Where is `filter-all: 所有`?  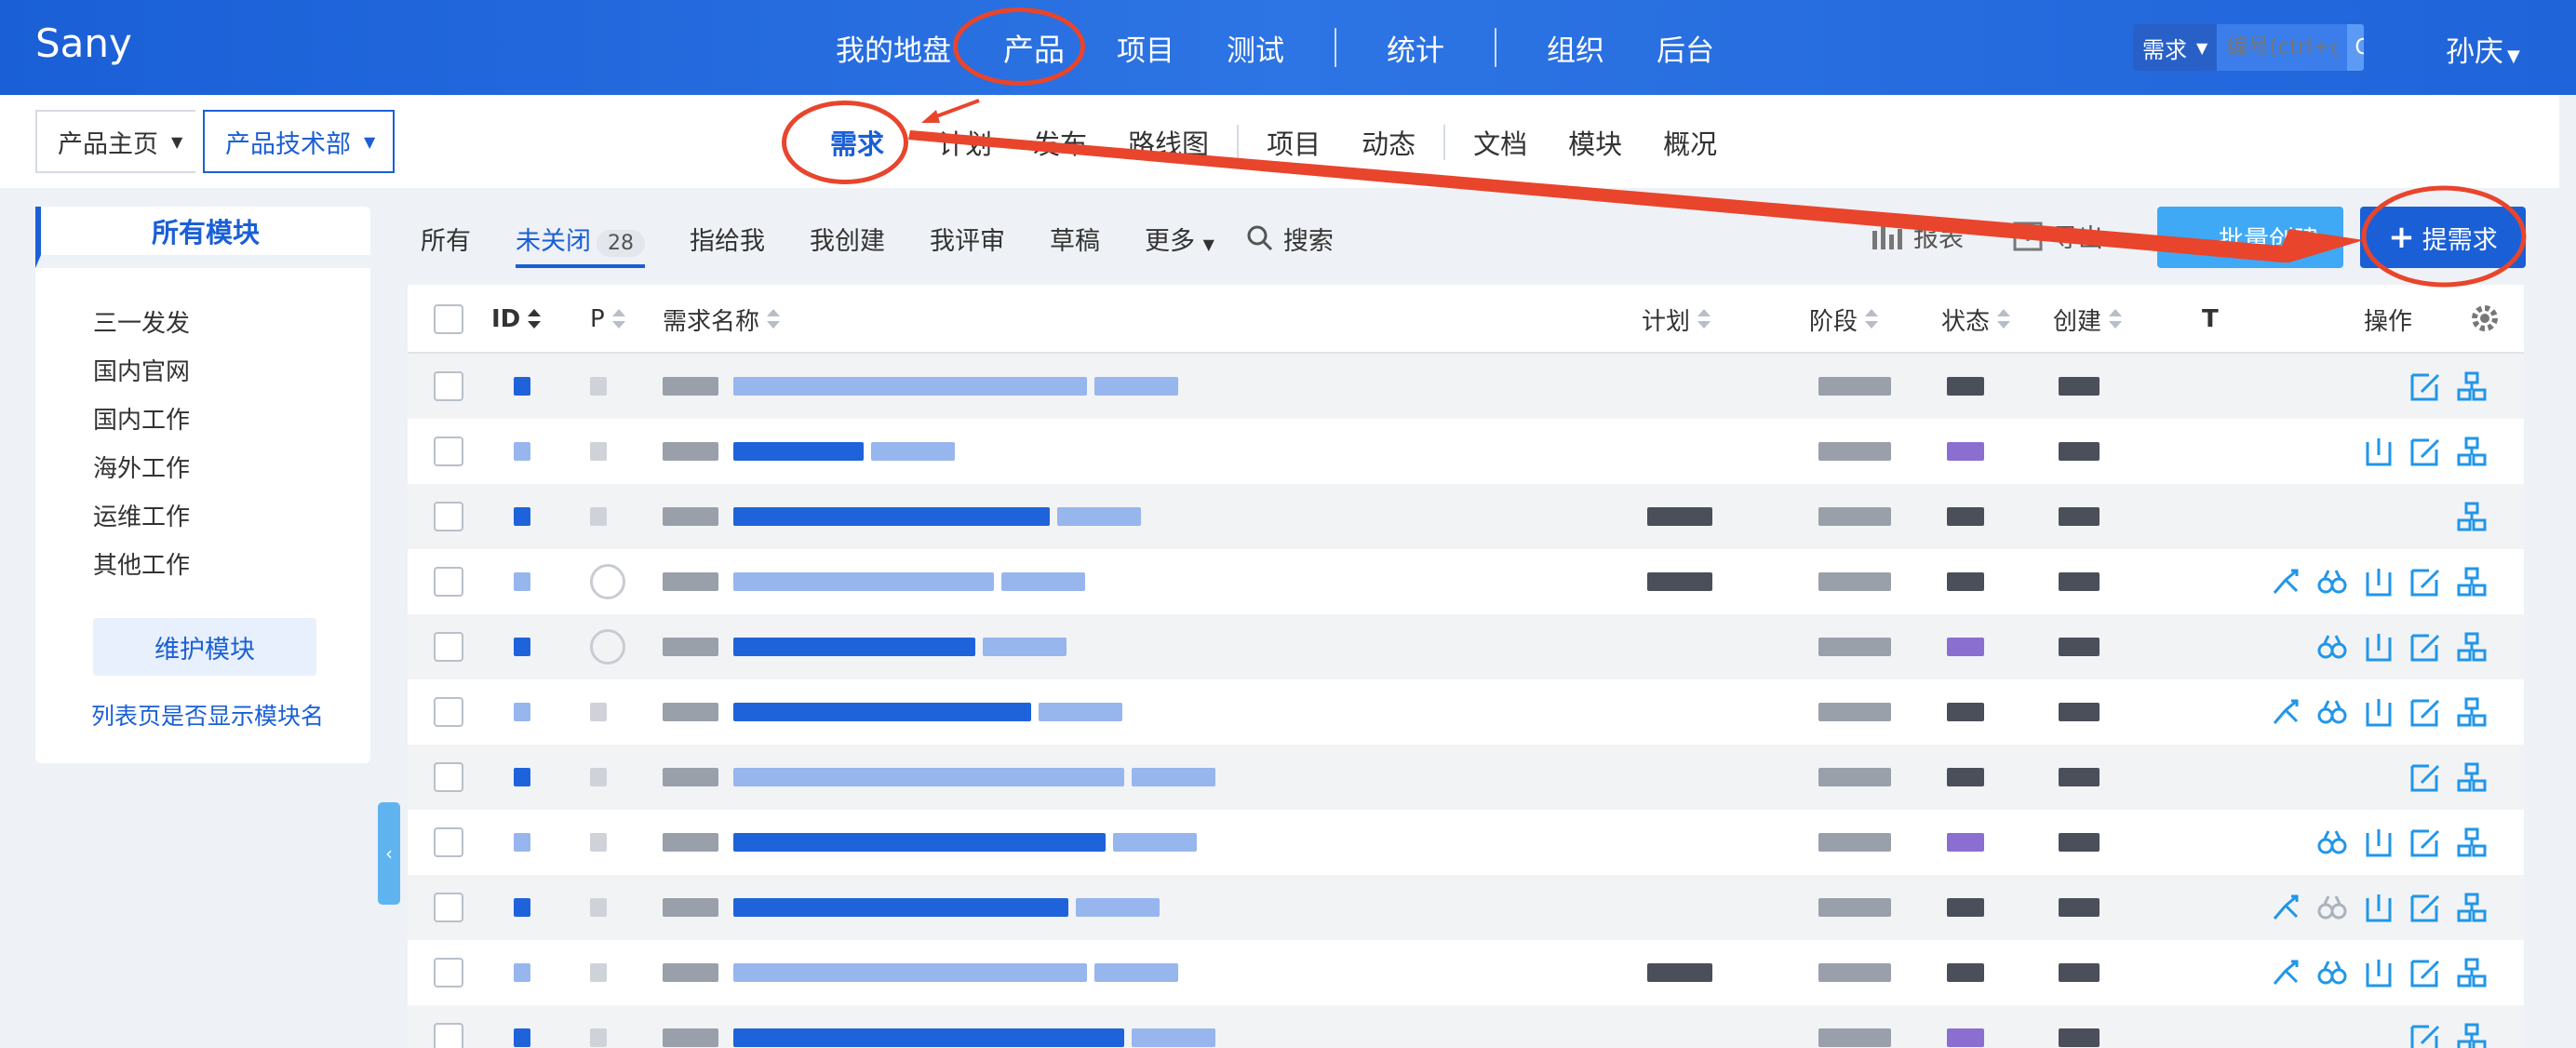
filter-all: 所有 is located at coordinates (446, 239).